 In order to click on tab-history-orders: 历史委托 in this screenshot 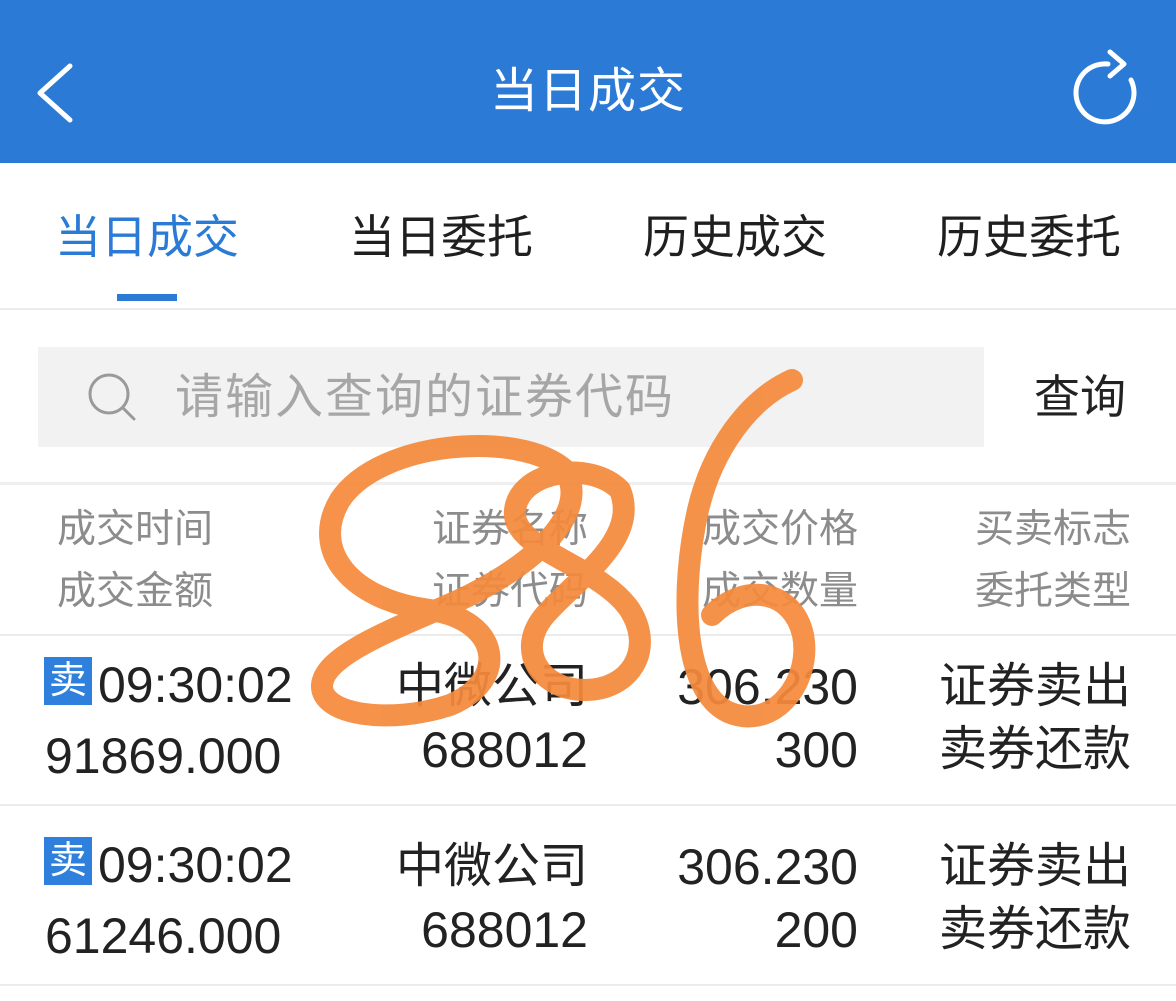, I will do `click(1029, 237)`.